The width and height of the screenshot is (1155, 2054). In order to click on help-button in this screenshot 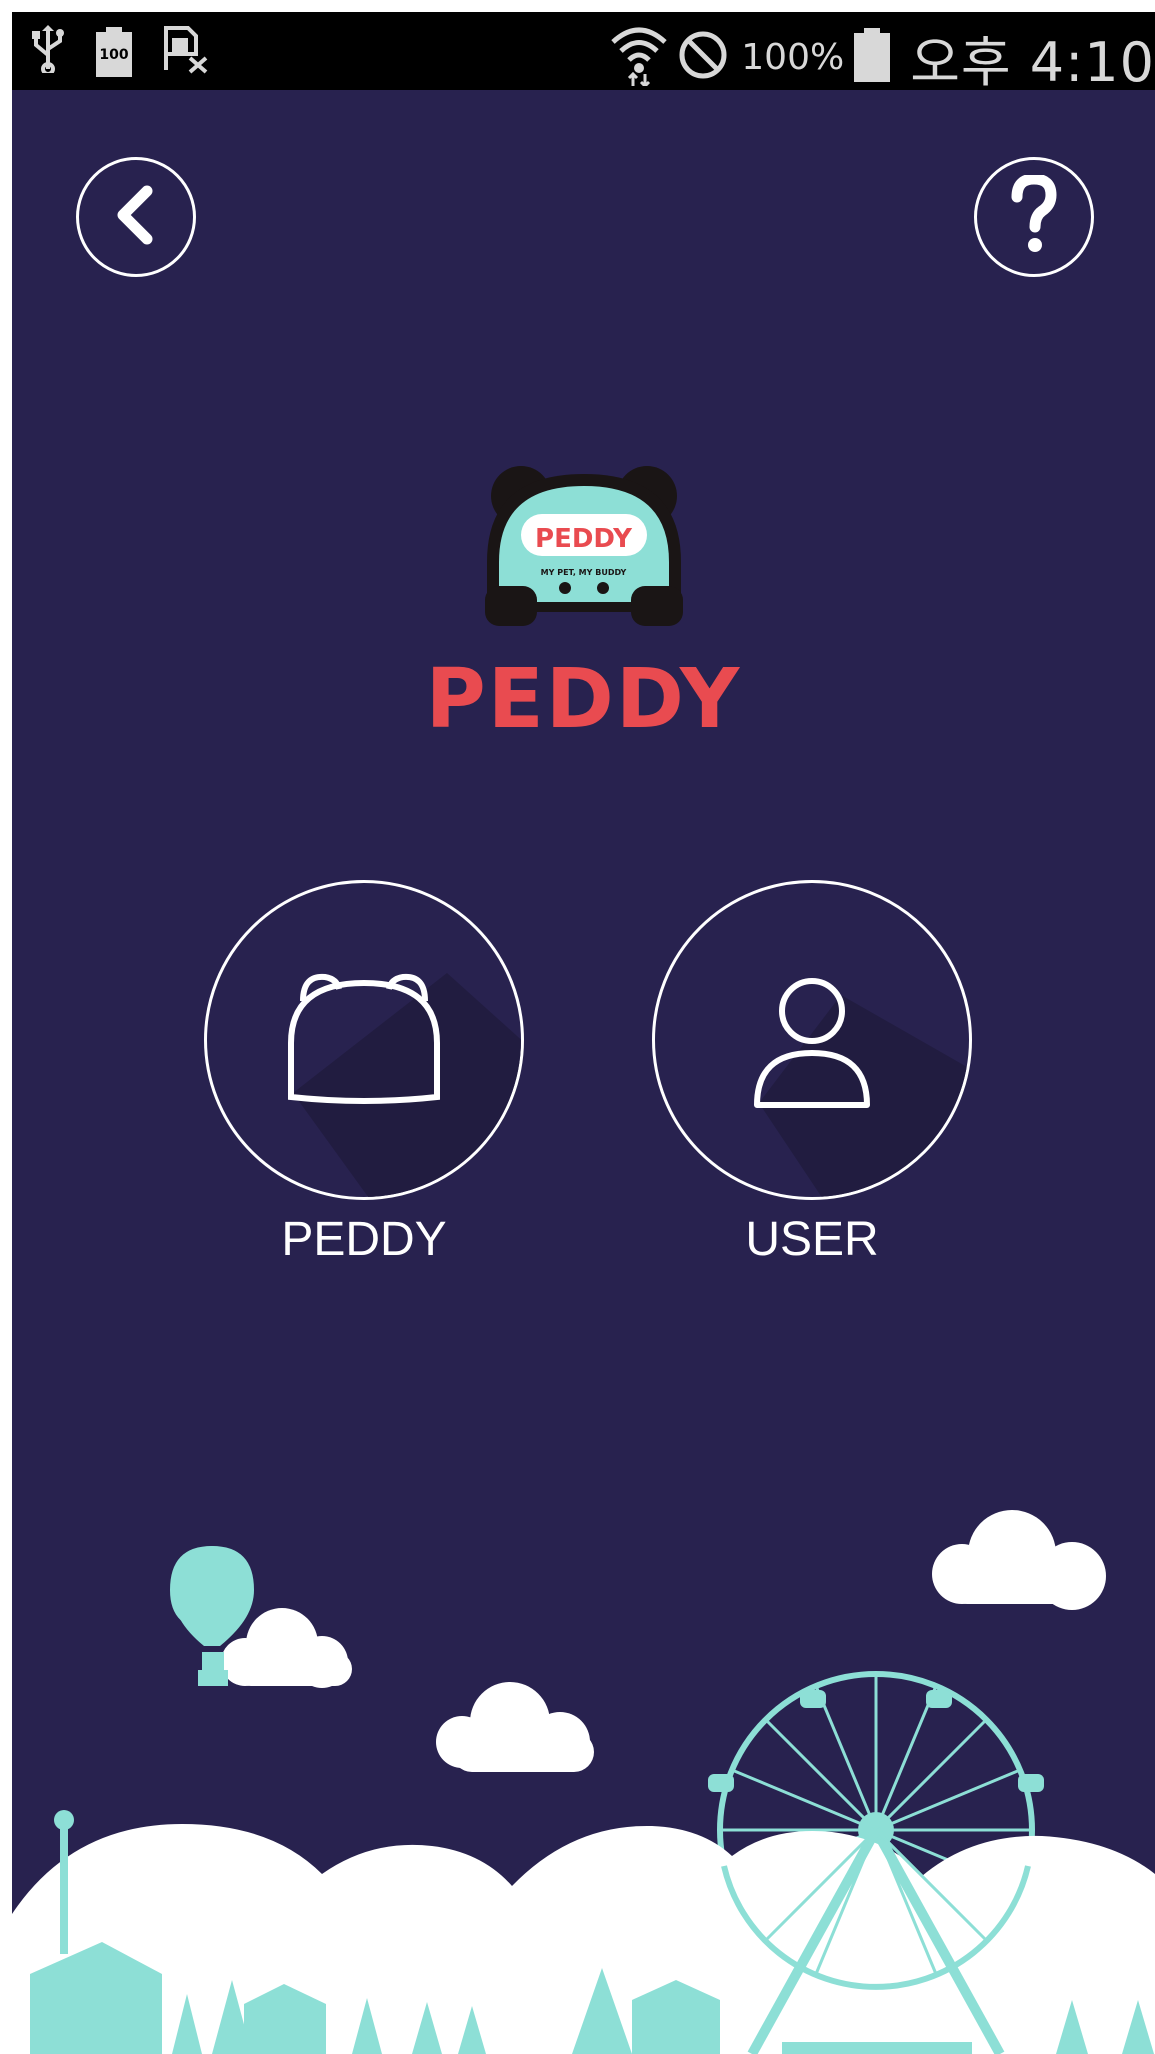, I will do `click(1034, 217)`.